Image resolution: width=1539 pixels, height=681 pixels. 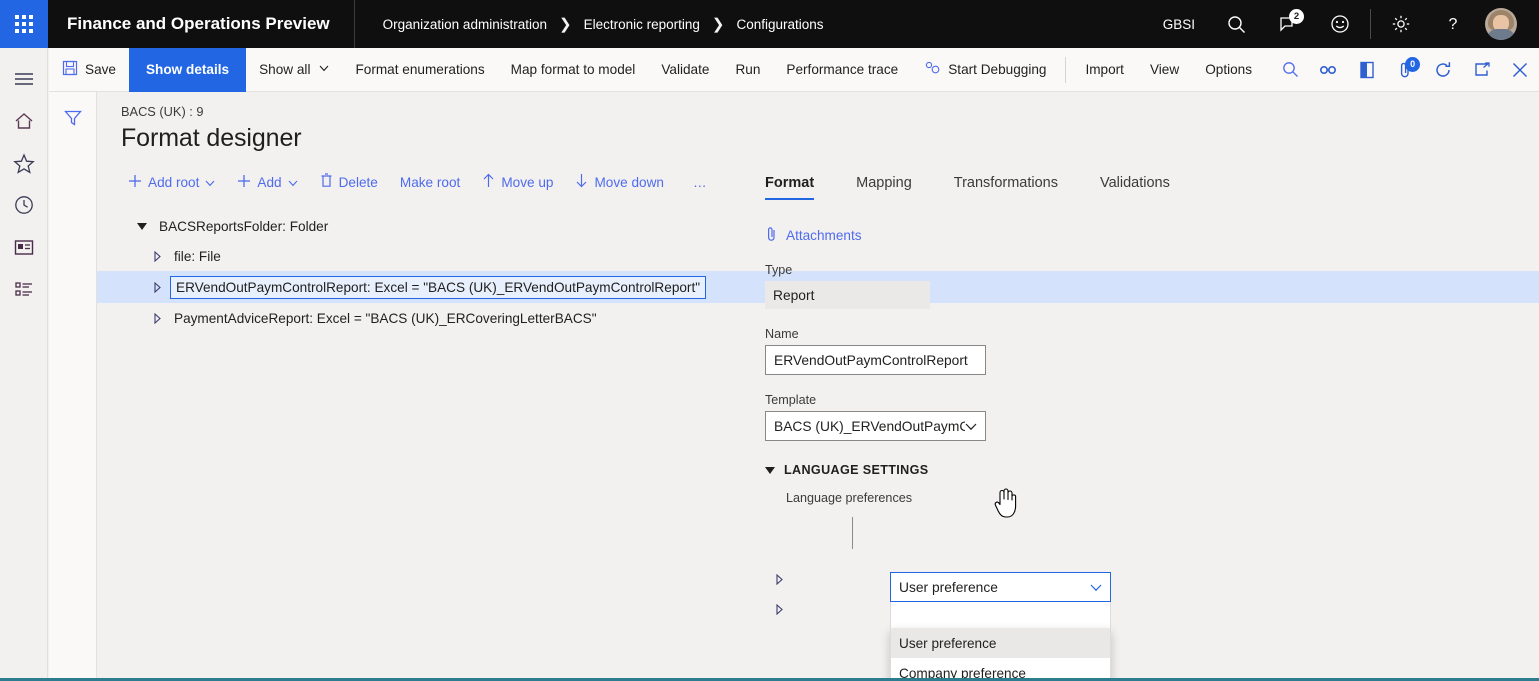 I want to click on import-button: Import, so click(x=1104, y=70).